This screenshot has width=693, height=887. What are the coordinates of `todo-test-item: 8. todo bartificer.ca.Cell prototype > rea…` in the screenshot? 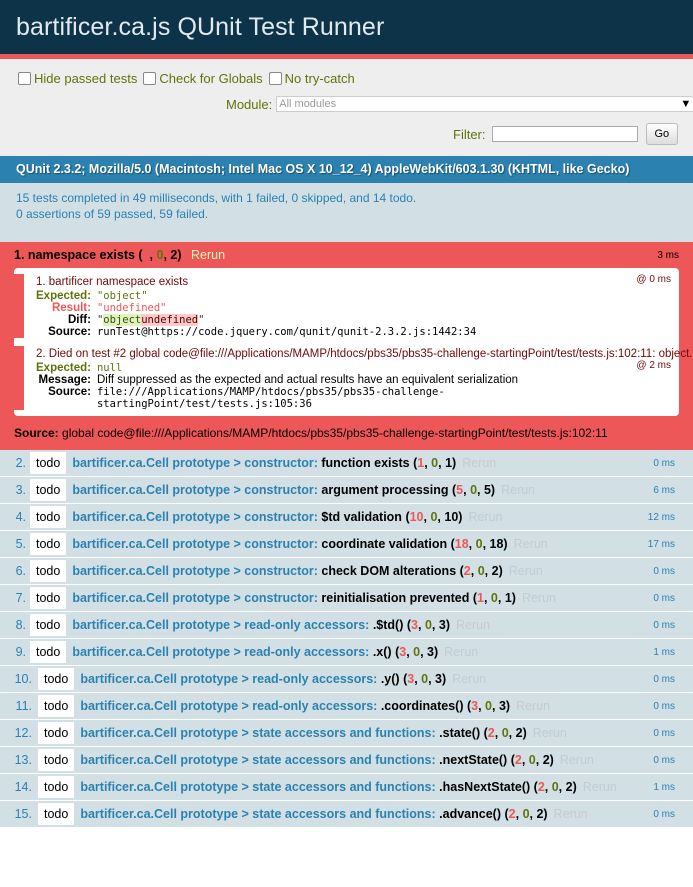 It's located at (346, 625).